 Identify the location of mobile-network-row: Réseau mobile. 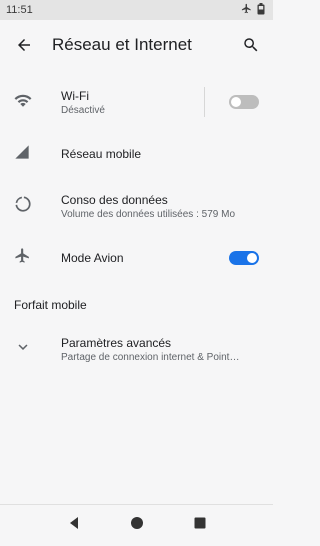
(136, 154).